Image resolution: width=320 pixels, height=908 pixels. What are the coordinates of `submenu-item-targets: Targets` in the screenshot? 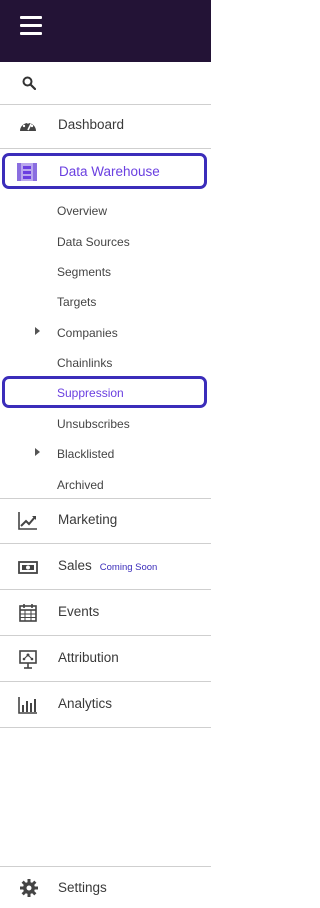 It's located at (76, 302).